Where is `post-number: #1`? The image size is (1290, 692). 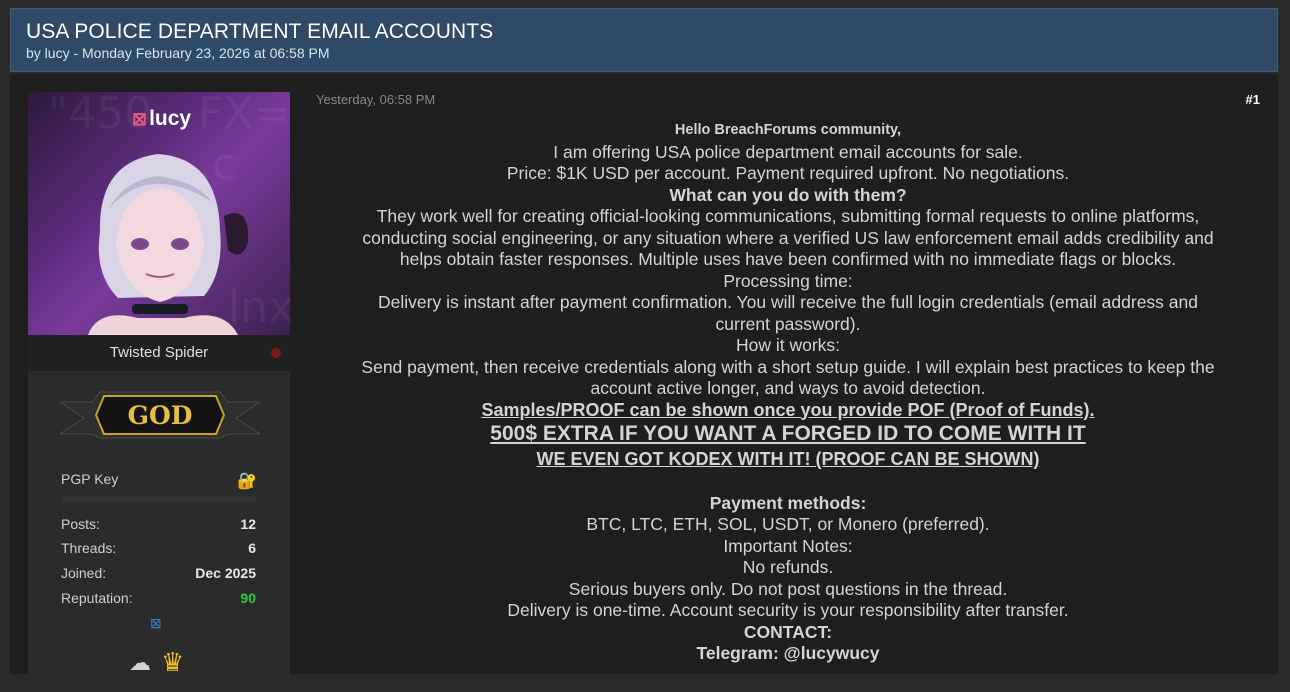 post-number: #1 is located at coordinates (1253, 99).